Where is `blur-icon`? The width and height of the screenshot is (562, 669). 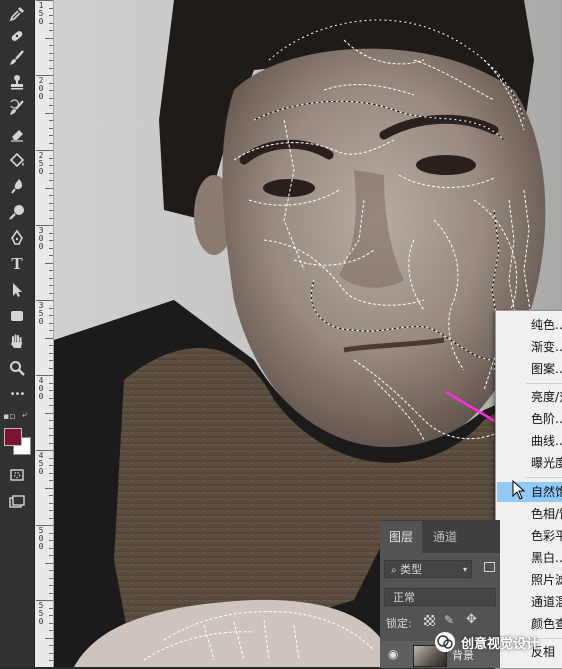
blur-icon is located at coordinates (17, 186).